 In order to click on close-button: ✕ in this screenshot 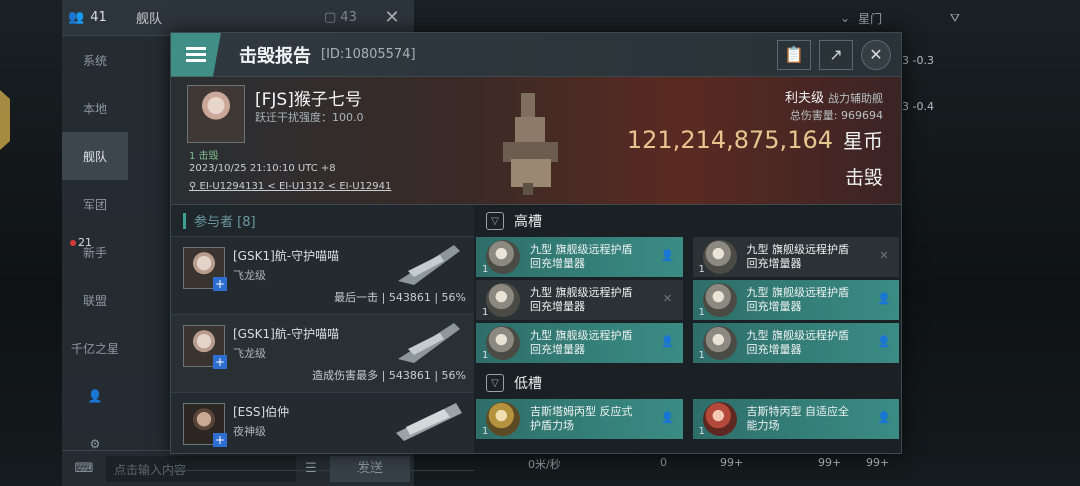, I will do `click(876, 54)`.